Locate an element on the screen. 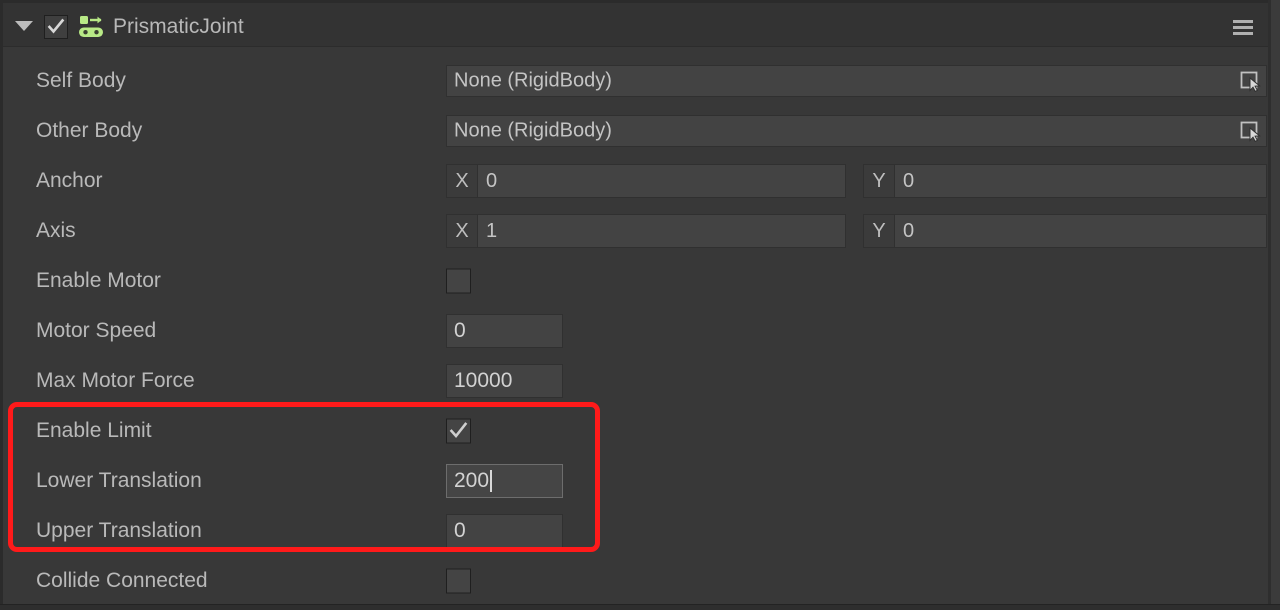 This screenshot has height=610, width=1280. label-other-body: Other Body is located at coordinates (89, 130).